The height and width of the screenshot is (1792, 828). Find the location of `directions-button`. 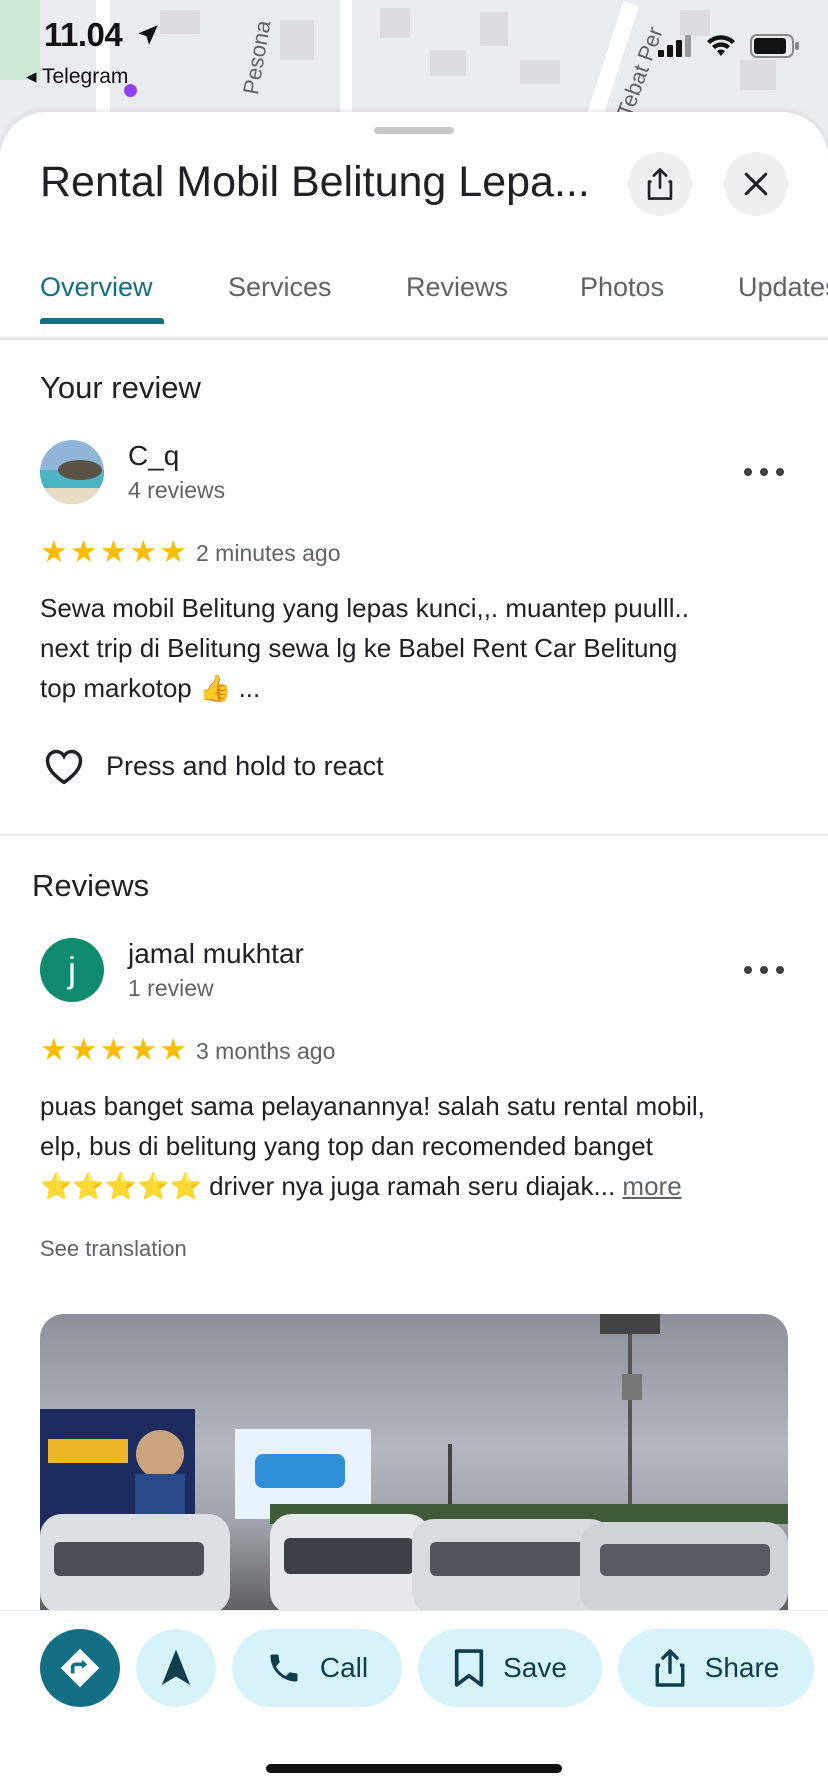

directions-button is located at coordinates (80, 1668).